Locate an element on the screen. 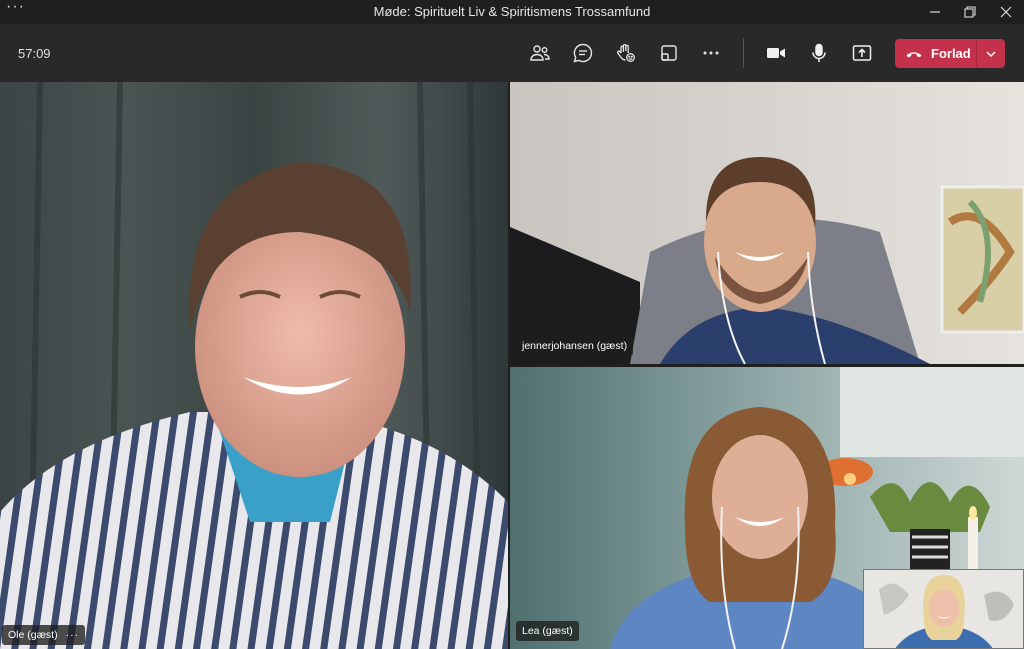 The width and height of the screenshot is (1024, 649). leave-main: Forlad is located at coordinates (935, 53).